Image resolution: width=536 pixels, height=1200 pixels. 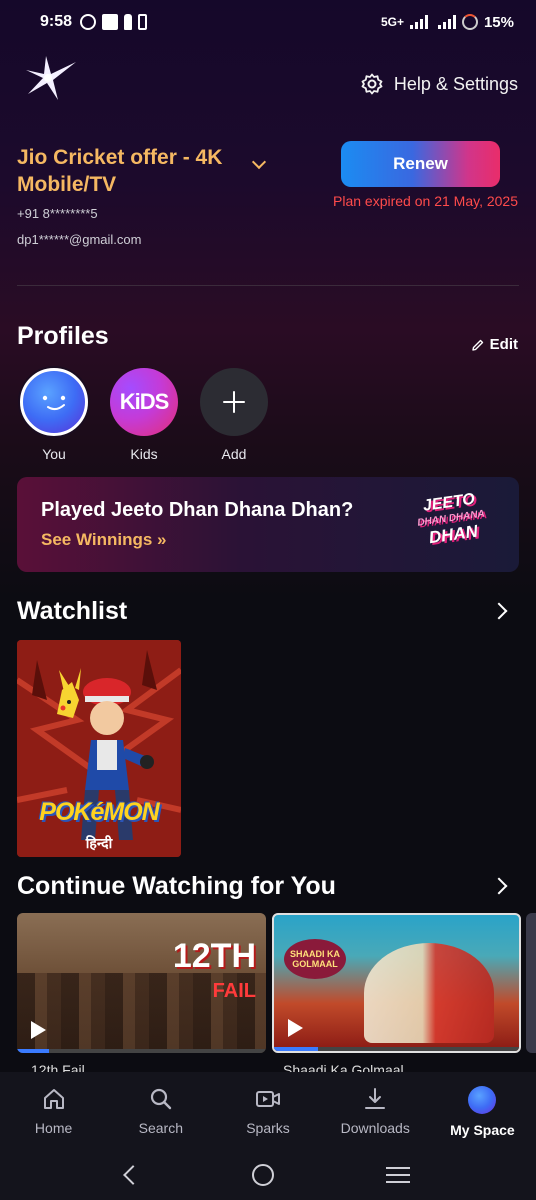 I want to click on poster-title-text: 12TH, so click(x=214, y=956).